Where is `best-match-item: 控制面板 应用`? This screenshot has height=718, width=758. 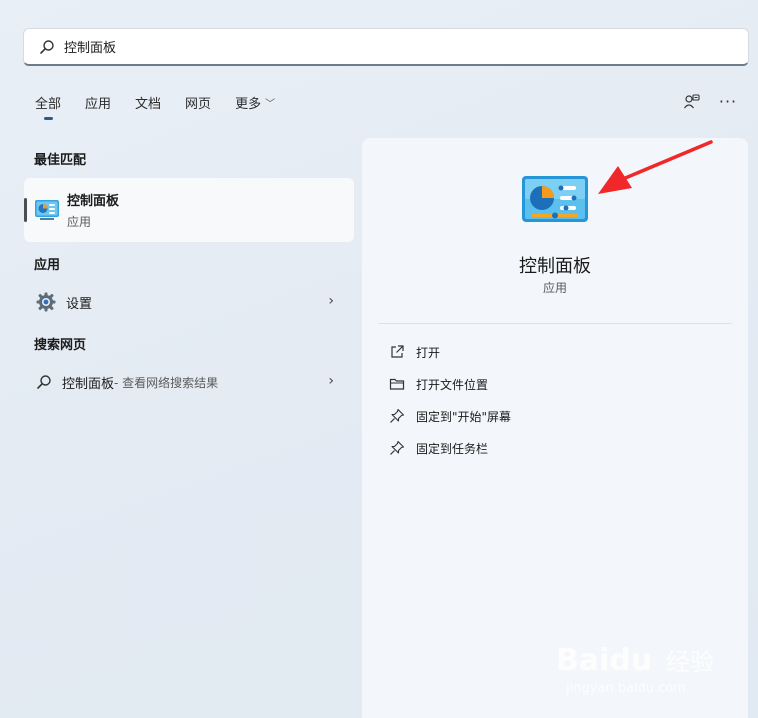 best-match-item: 控制面板 应用 is located at coordinates (189, 210).